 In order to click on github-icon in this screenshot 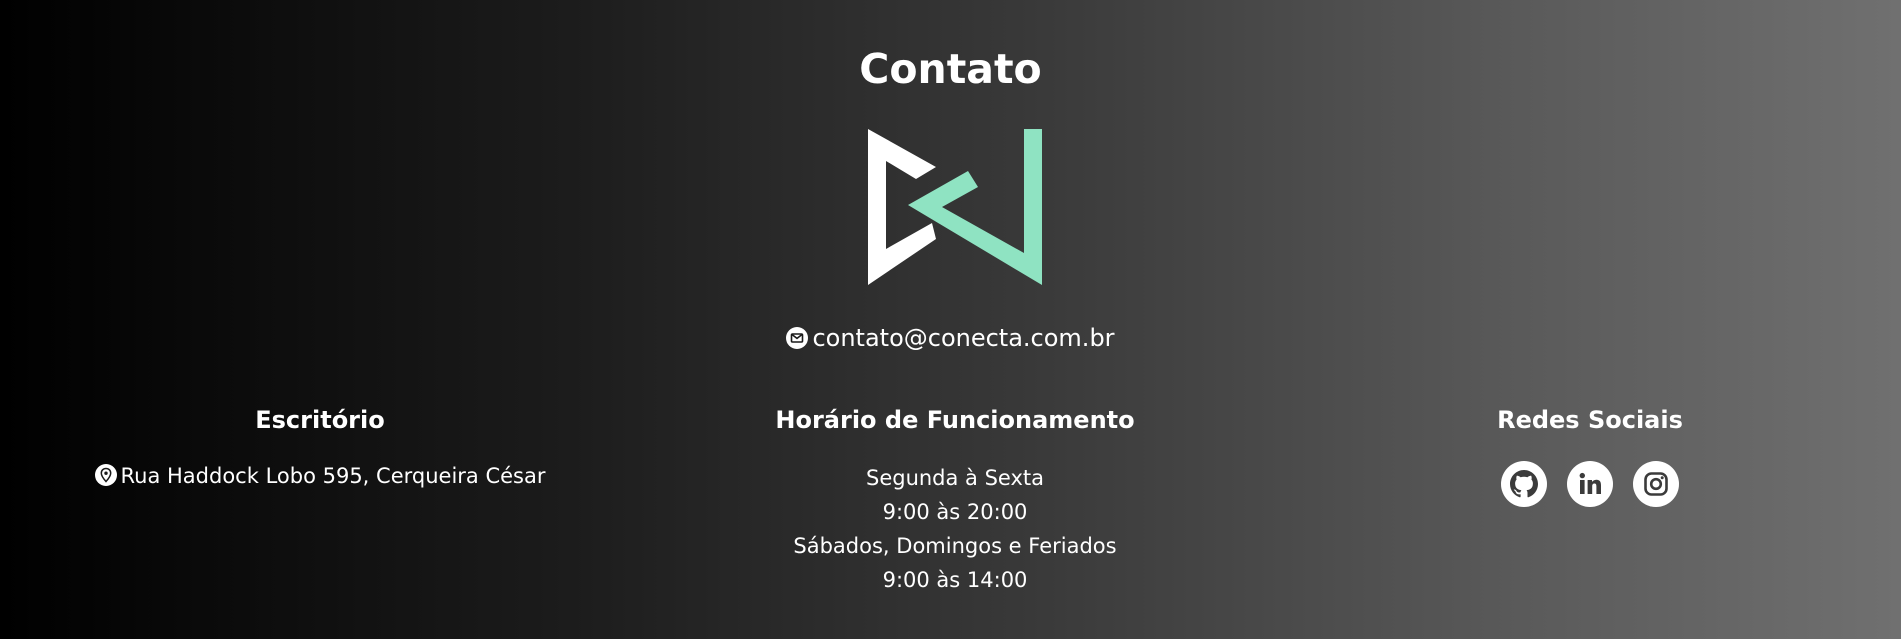, I will do `click(1524, 484)`.